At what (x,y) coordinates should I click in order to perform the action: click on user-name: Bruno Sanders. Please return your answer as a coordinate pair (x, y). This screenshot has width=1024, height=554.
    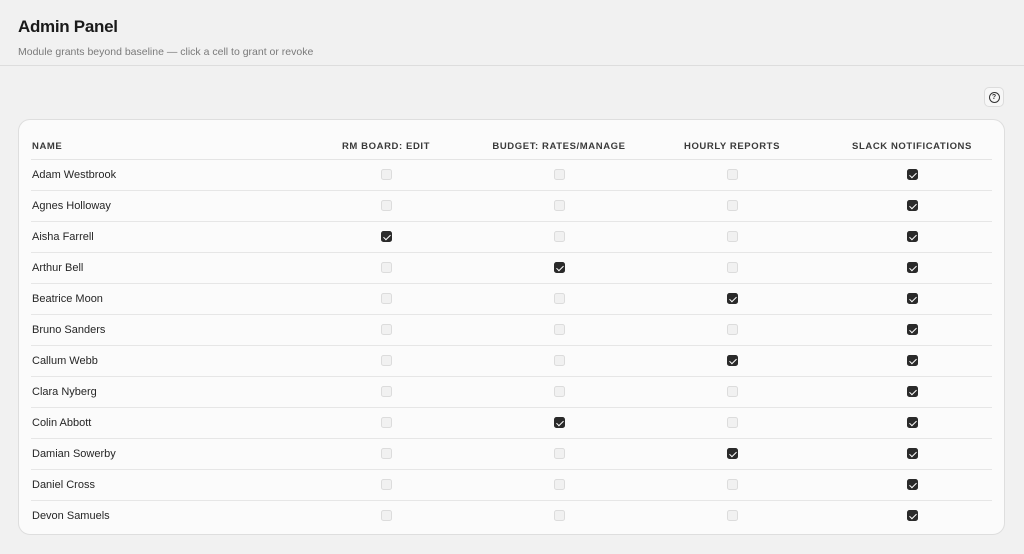
    Looking at the image, I should click on (158, 330).